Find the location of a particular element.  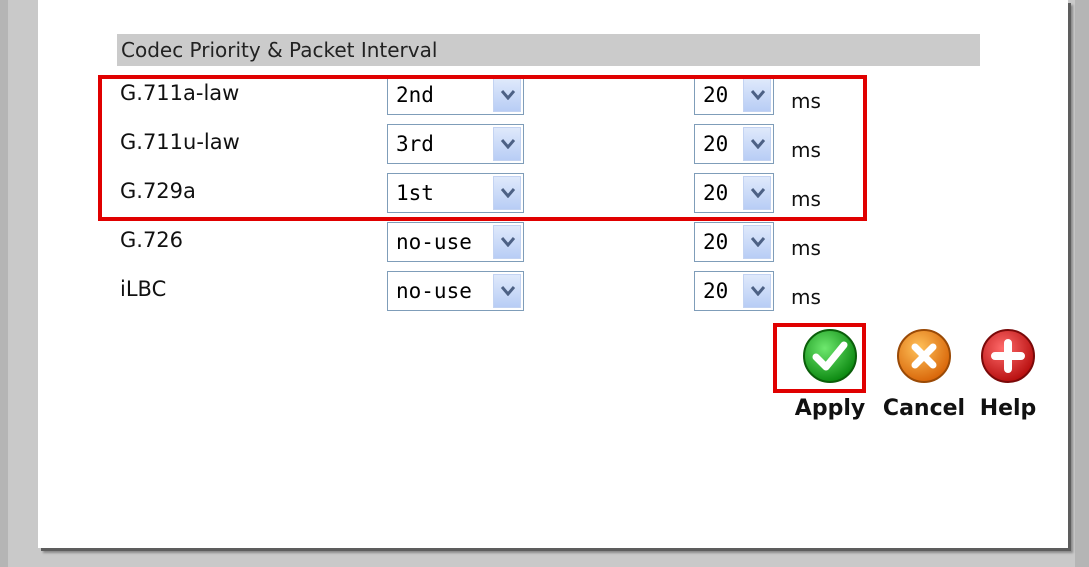

cancel-button: Cancel is located at coordinates (924, 374).